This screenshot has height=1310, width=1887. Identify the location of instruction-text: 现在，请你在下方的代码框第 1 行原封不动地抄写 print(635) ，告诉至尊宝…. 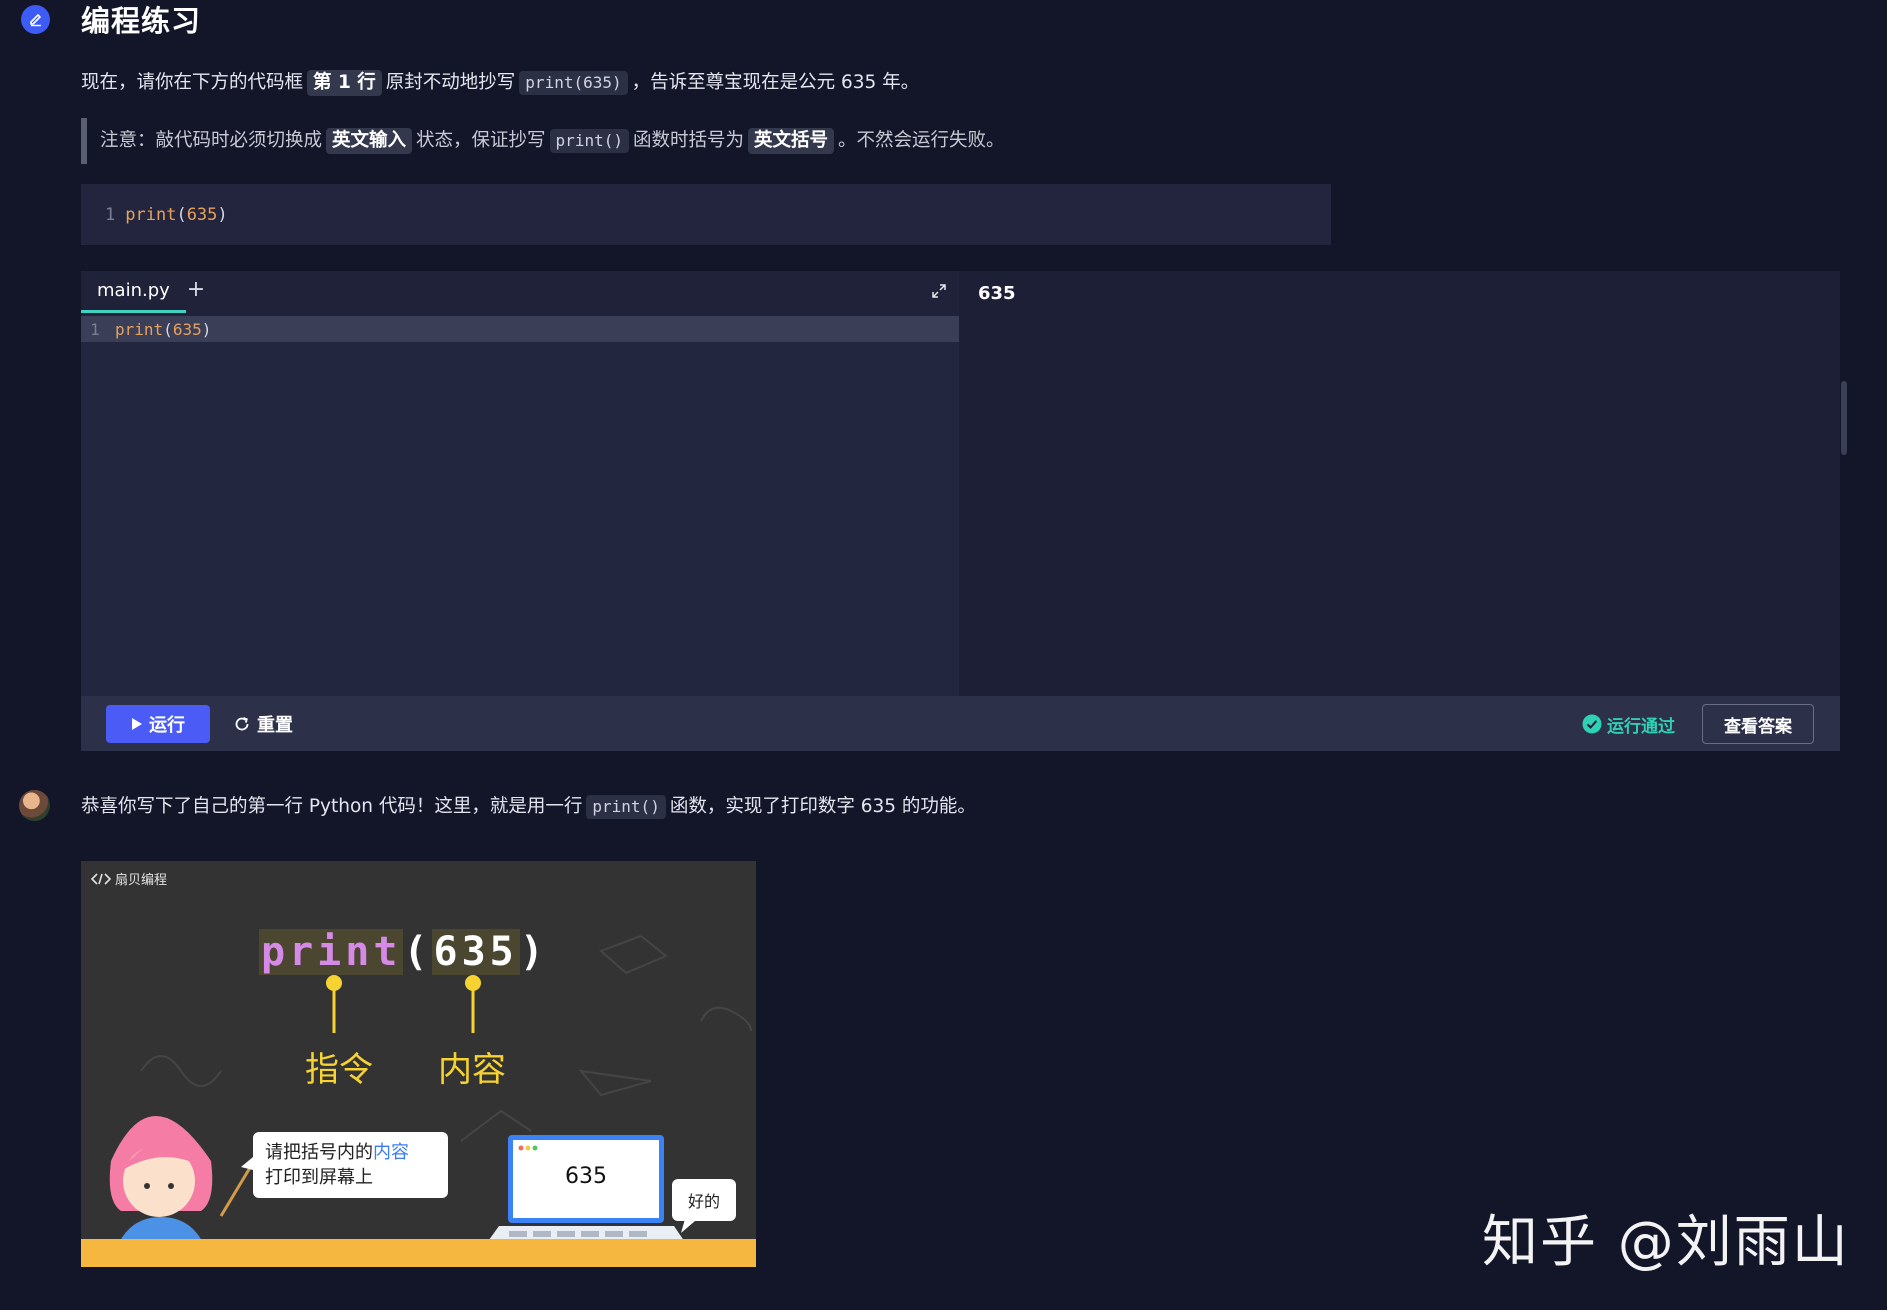
(500, 83).